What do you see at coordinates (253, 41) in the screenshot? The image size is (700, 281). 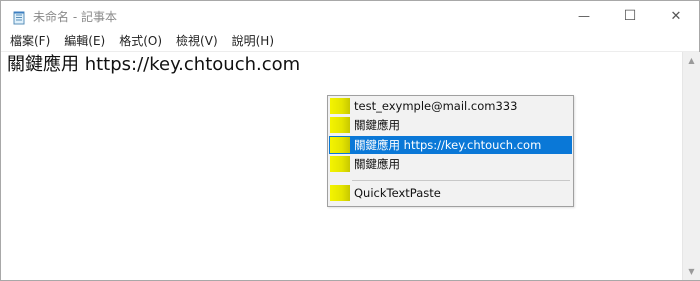 I see `menu-help: 說明(H)` at bounding box center [253, 41].